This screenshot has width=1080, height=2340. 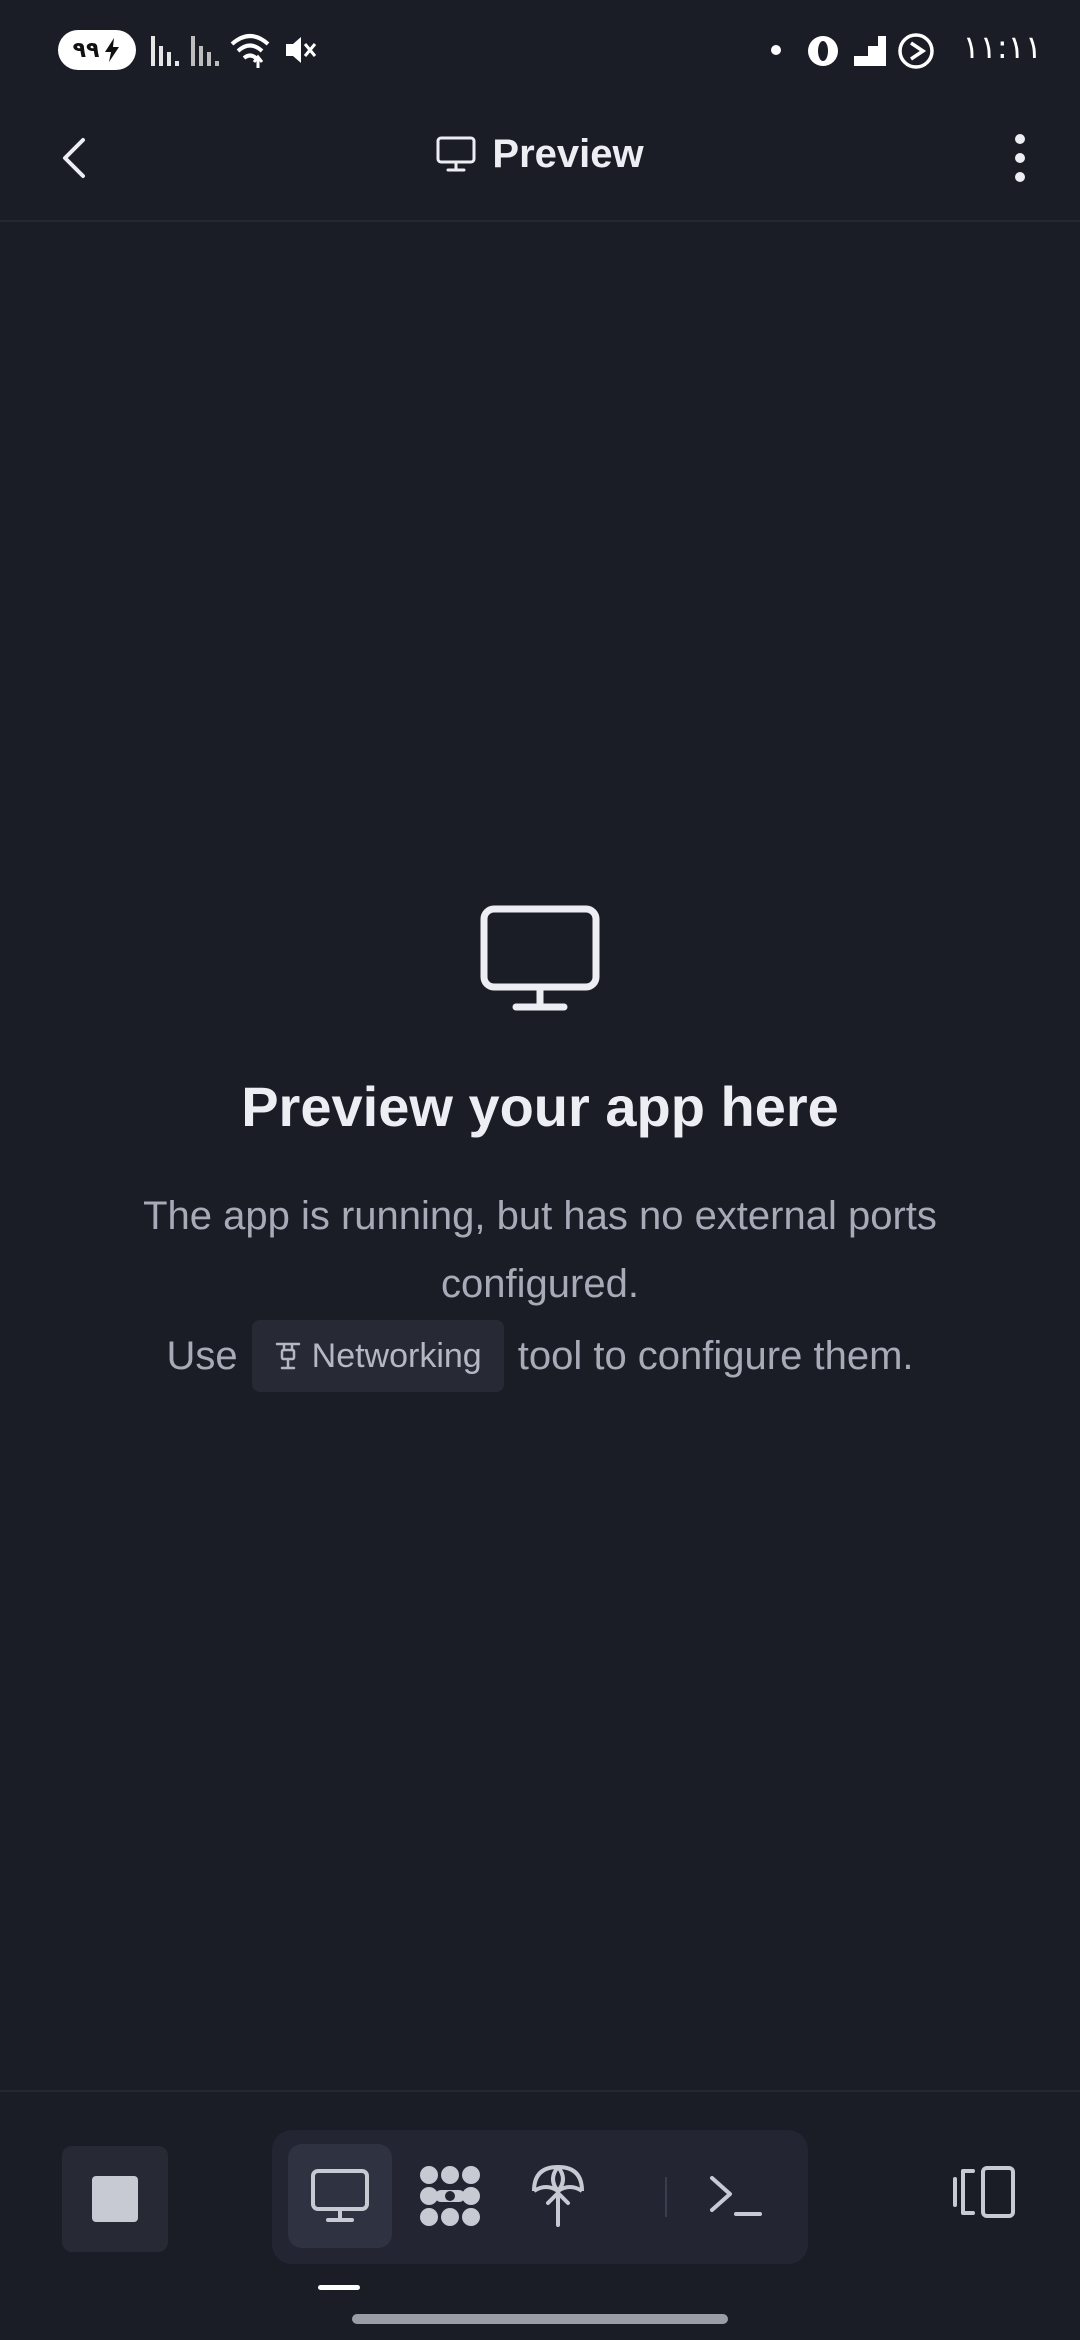 I want to click on tool-deployments-button, so click(x=558, y=2196).